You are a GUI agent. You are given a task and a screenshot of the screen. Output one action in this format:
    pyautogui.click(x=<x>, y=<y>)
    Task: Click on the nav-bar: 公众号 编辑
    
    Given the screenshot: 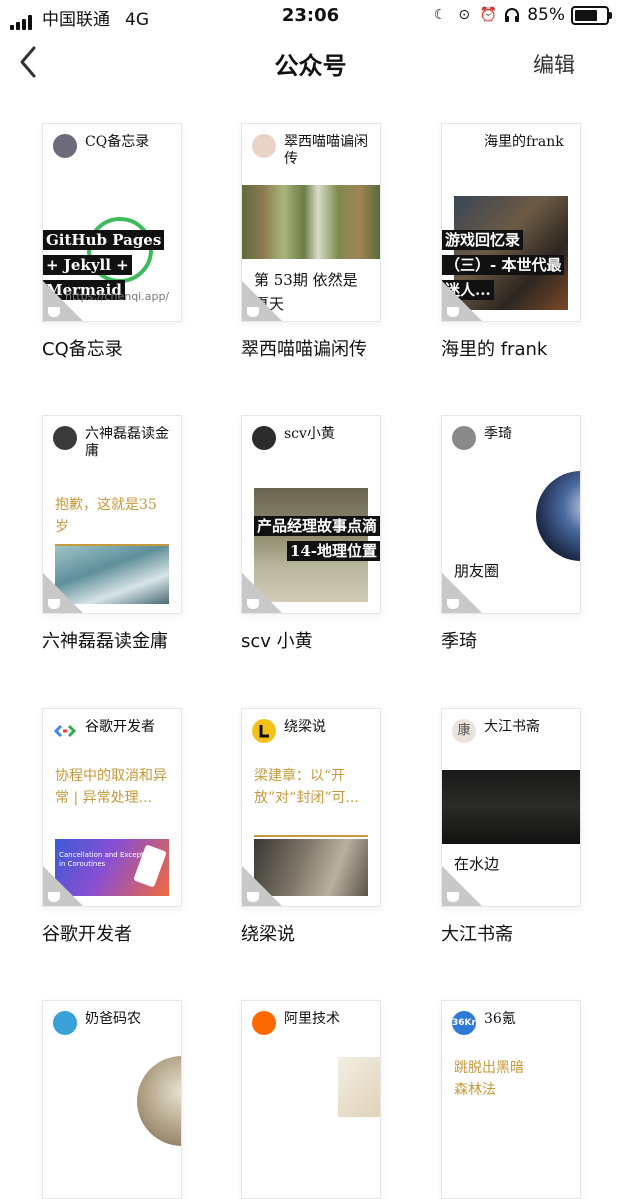 What is the action you would take?
    pyautogui.click(x=310, y=64)
    